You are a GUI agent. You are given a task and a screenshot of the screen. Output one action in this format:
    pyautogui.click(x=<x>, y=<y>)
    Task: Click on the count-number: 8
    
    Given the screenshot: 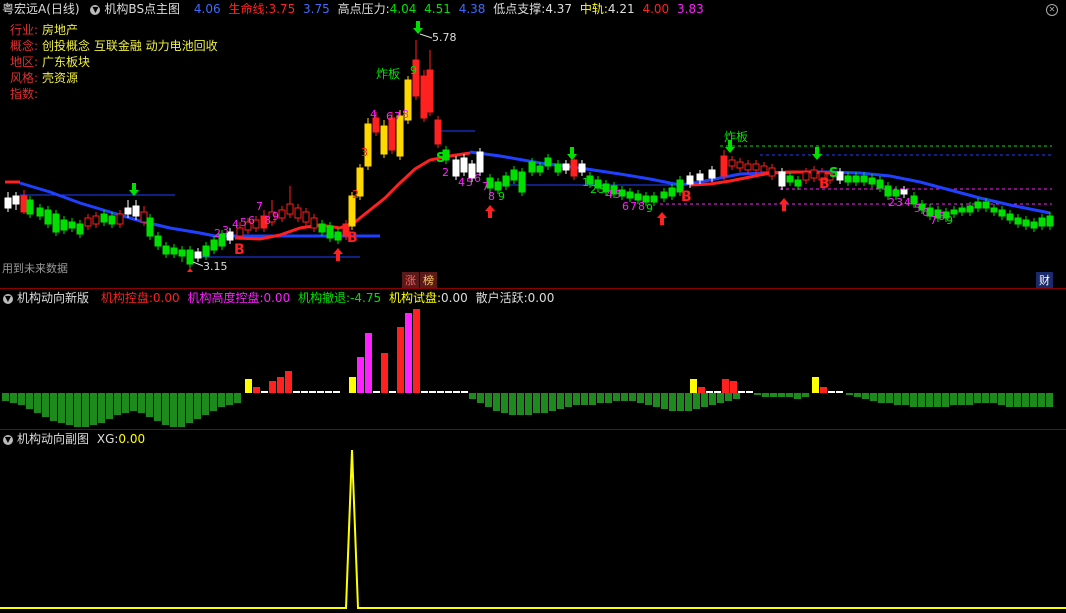 What is the action you would take?
    pyautogui.click(x=267, y=220)
    